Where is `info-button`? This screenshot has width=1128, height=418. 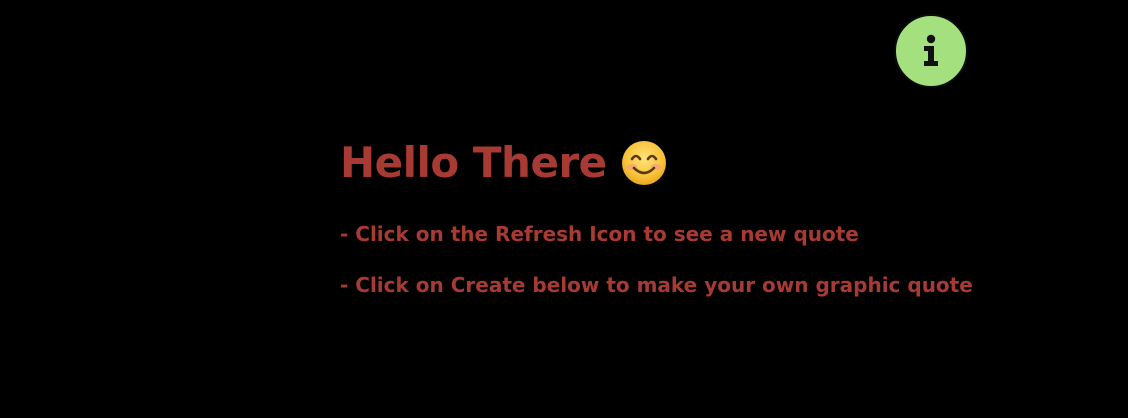
info-button is located at coordinates (931, 51).